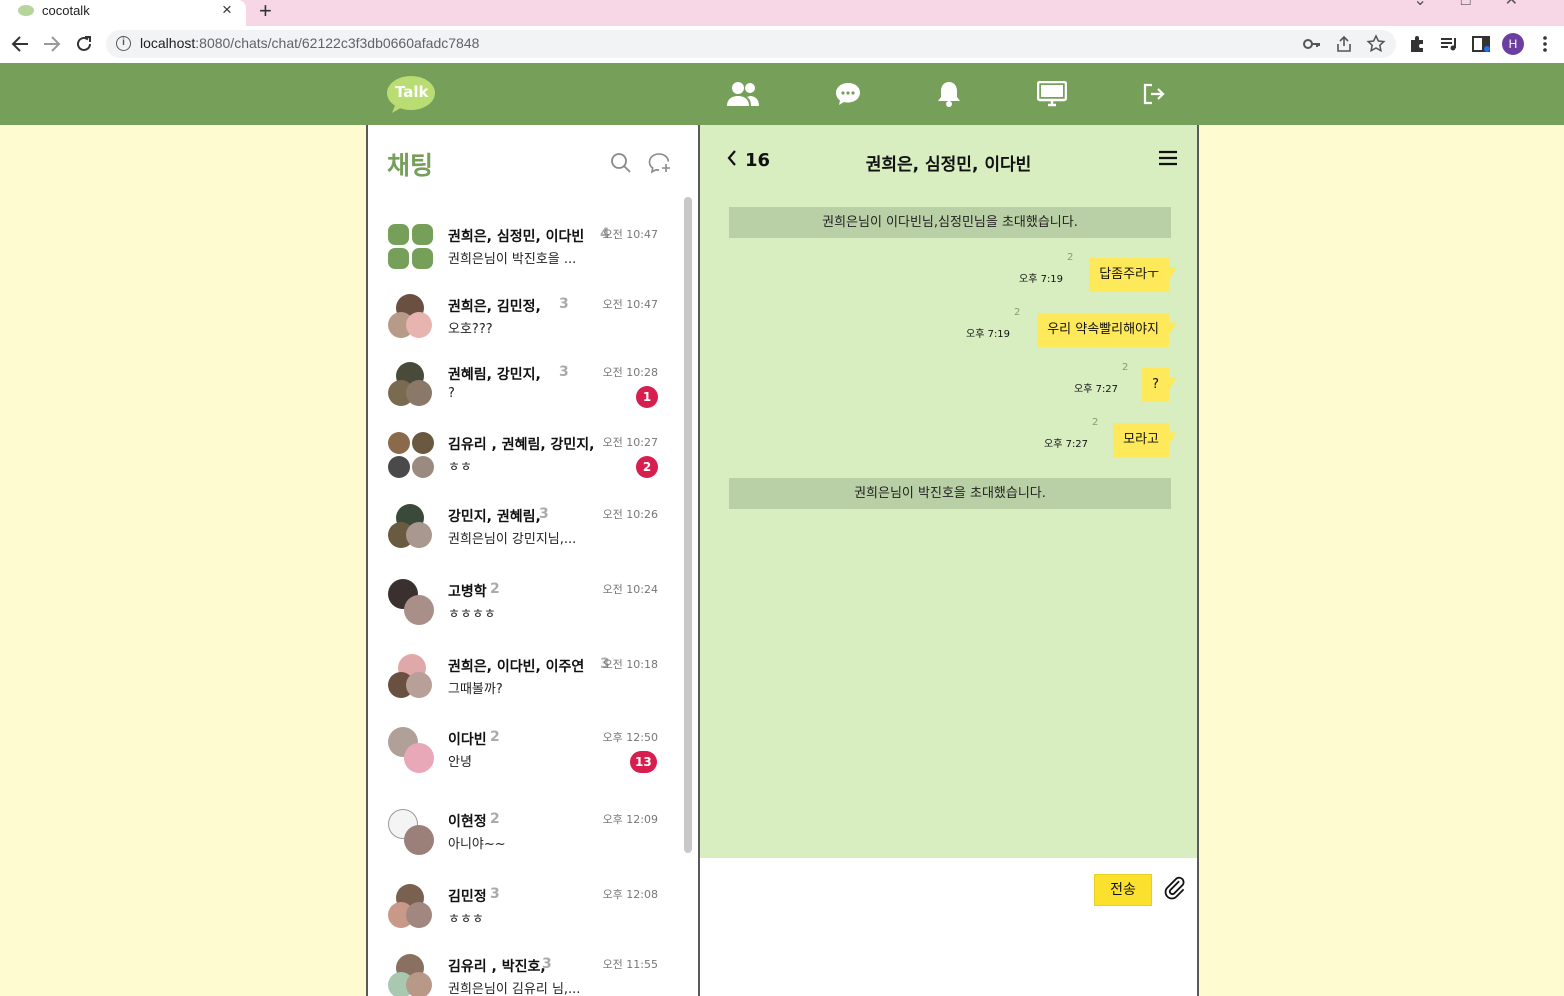 This screenshot has width=1564, height=996. What do you see at coordinates (630, 372) in the screenshot?
I see `room-time: 오전 10:28` at bounding box center [630, 372].